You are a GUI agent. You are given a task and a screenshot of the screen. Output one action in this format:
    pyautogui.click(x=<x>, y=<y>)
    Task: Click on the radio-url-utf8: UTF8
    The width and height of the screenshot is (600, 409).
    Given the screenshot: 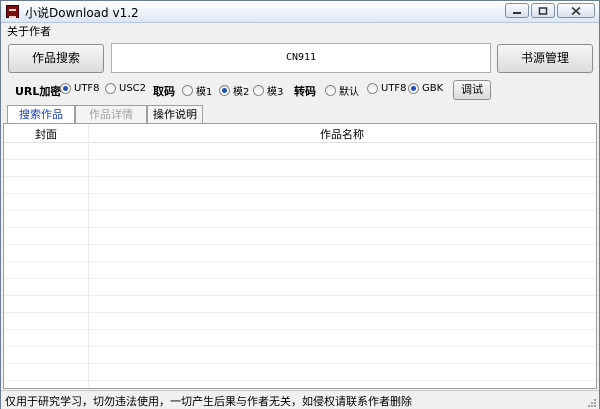 What is the action you would take?
    pyautogui.click(x=80, y=88)
    